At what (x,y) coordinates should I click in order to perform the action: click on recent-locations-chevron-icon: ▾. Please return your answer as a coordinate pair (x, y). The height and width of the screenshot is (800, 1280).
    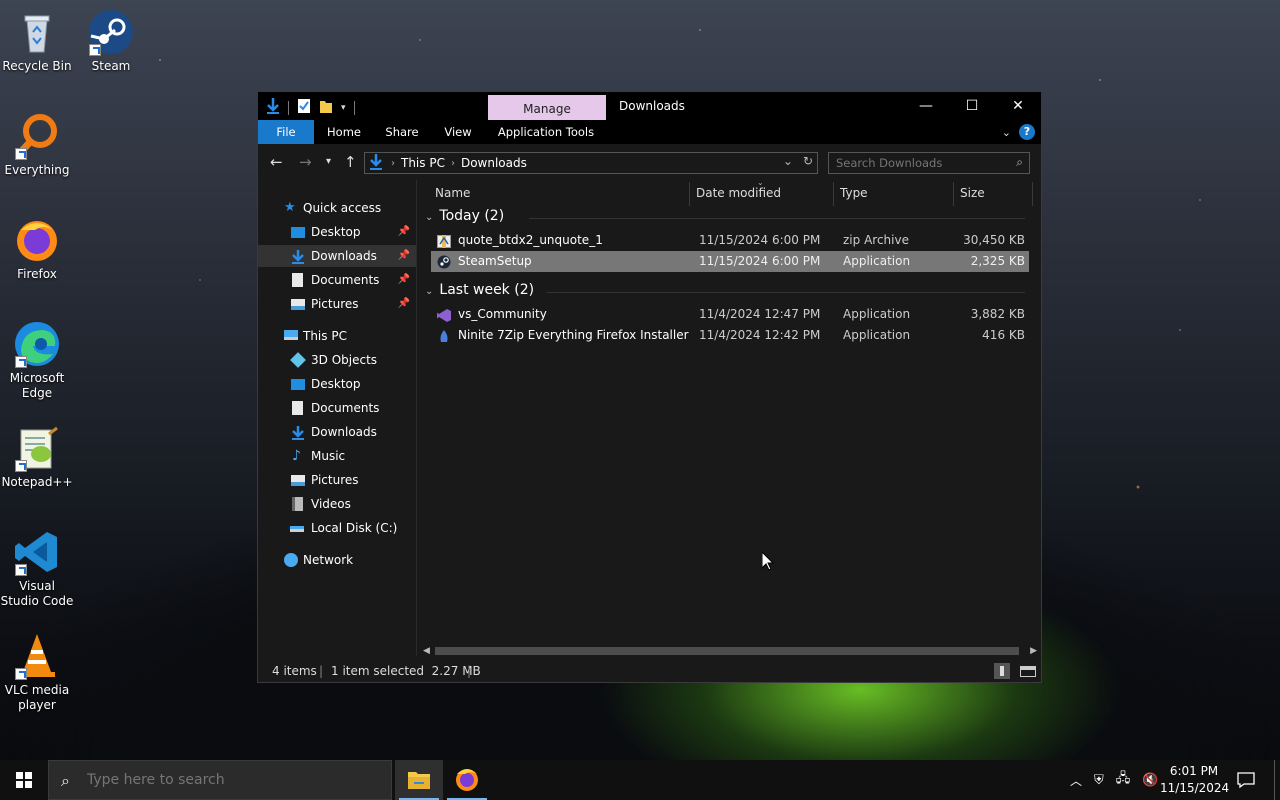
    Looking at the image, I should click on (328, 161).